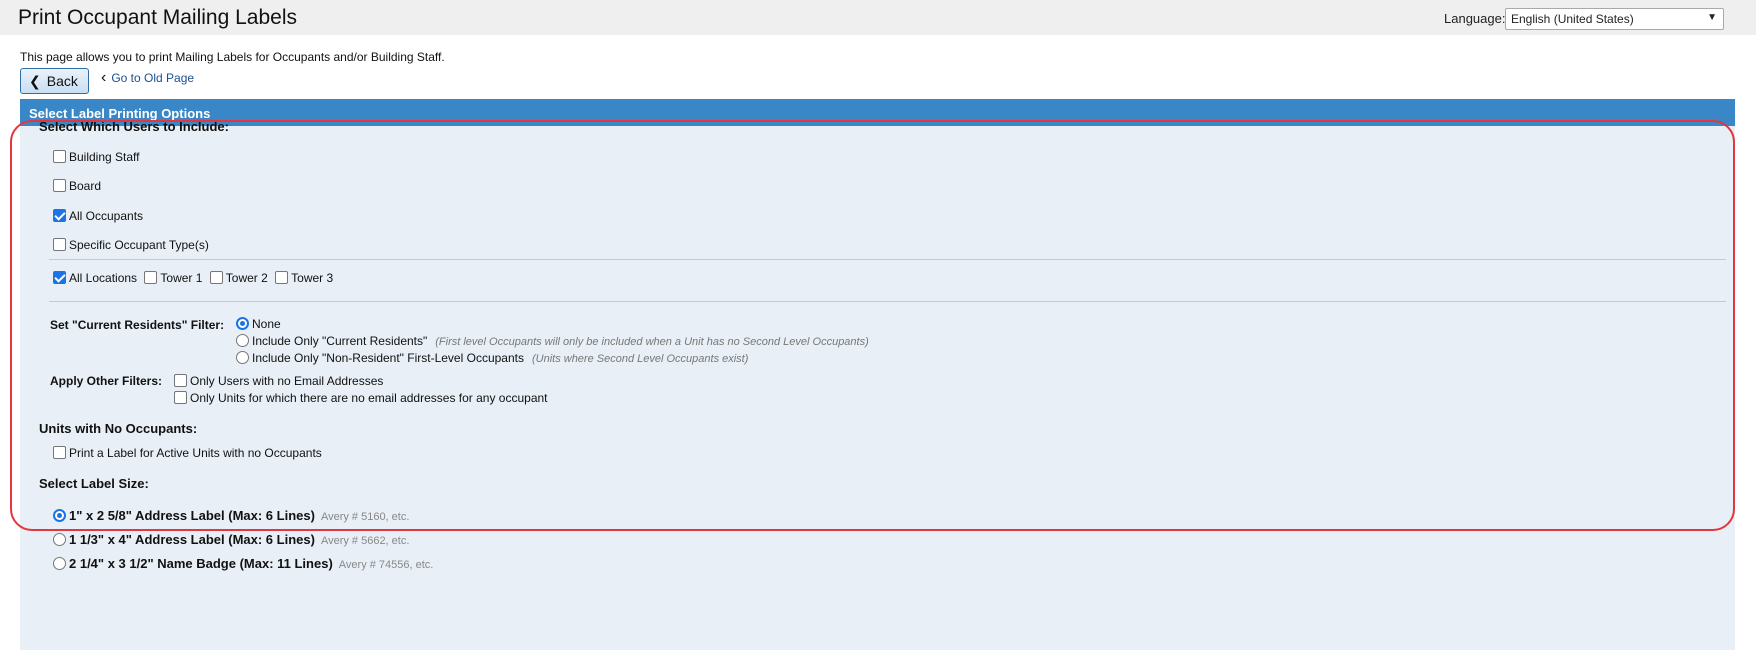 This screenshot has height=650, width=1756. I want to click on label-size-2-avery: Avery # 5662, etc., so click(365, 541).